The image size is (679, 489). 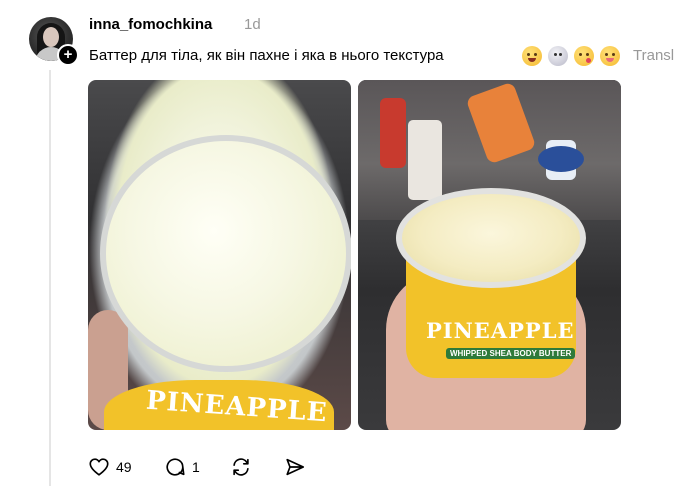 I want to click on avatar-face, so click(x=51, y=37).